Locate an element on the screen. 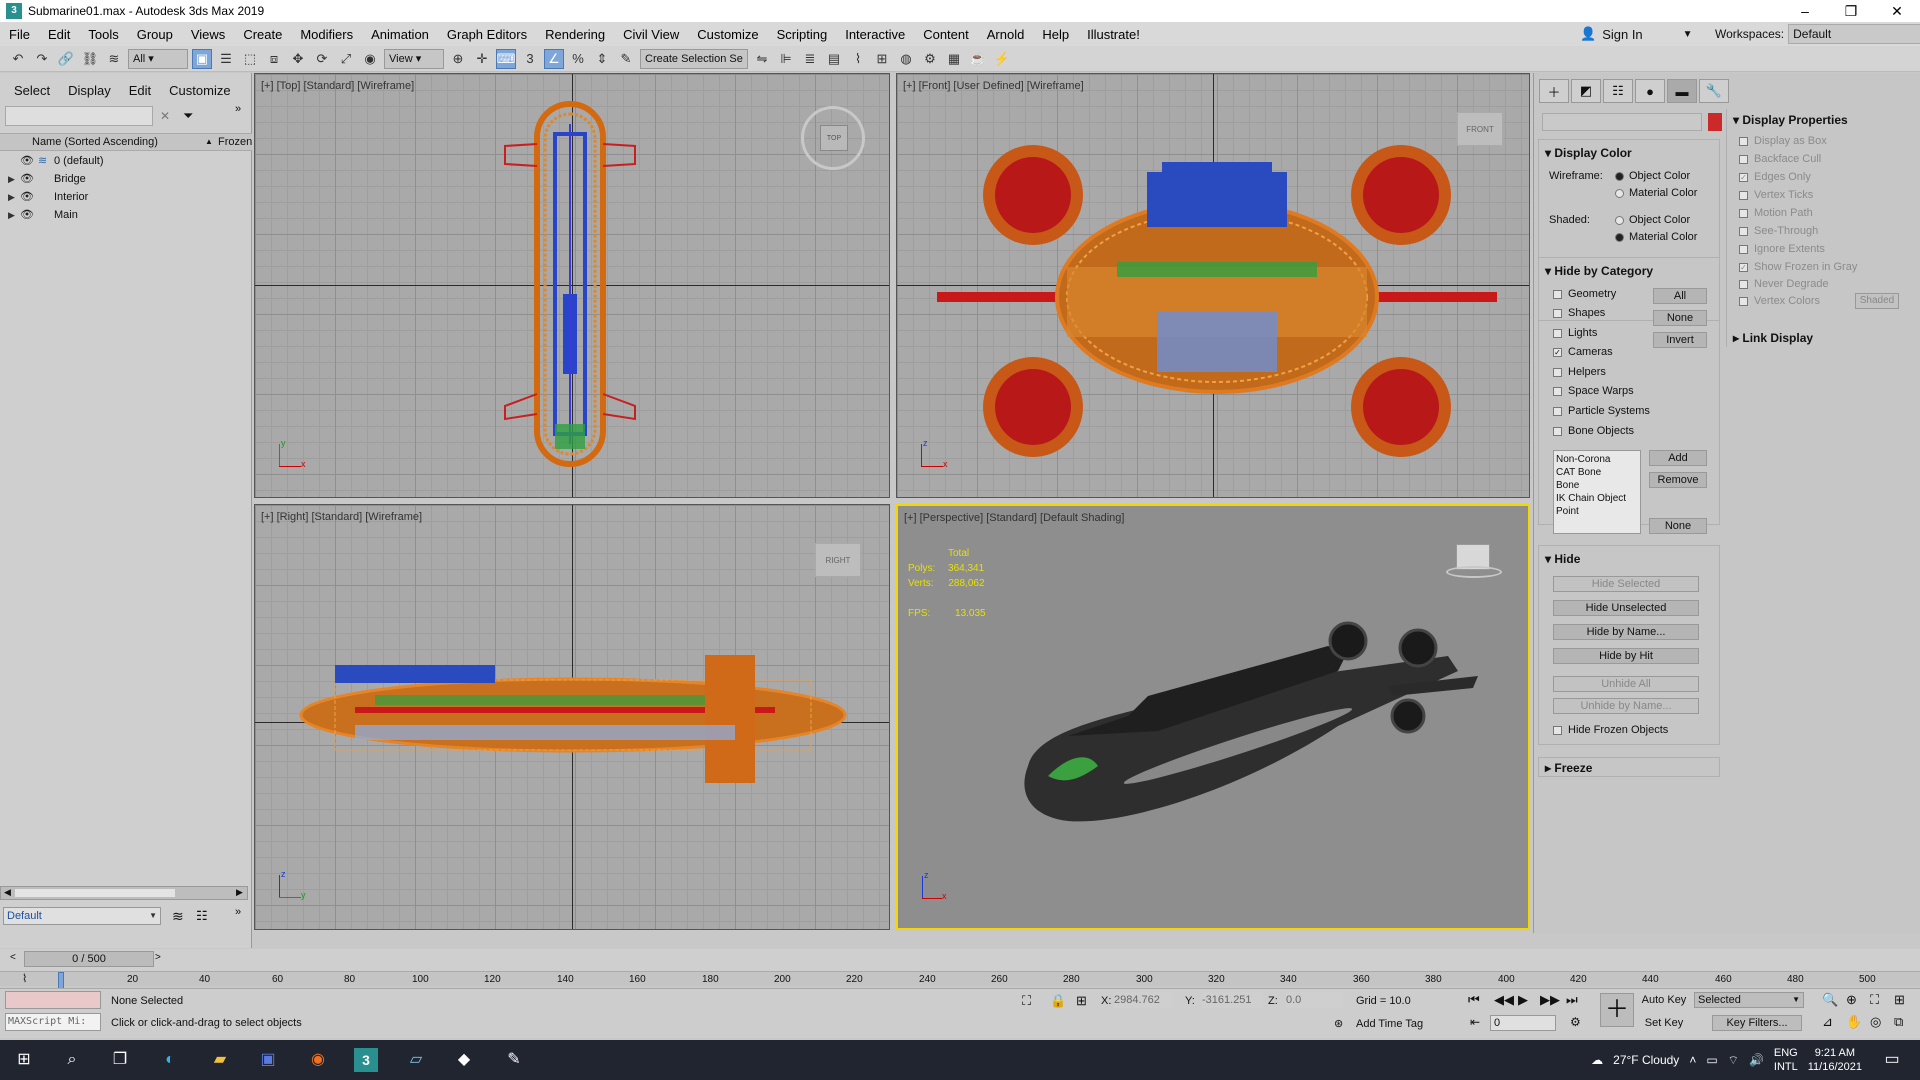  scroll-right-icon: ▶ is located at coordinates (239, 892).